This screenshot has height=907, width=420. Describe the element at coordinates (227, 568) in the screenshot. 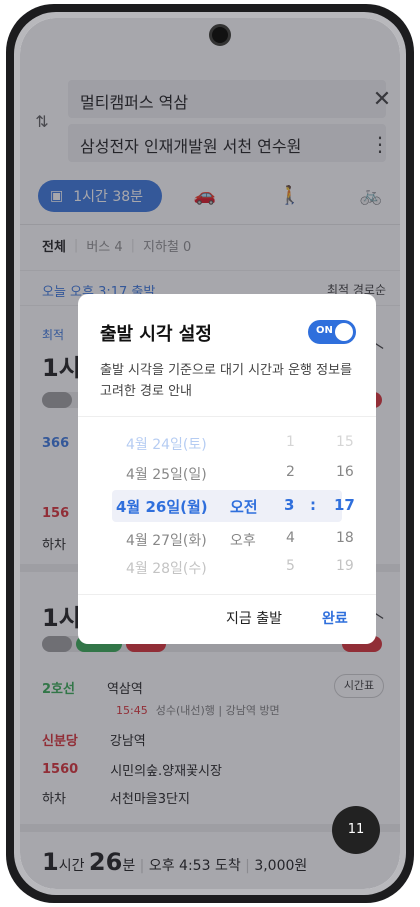

I see `picker-row: 4월 28일(수) 5 19` at that location.